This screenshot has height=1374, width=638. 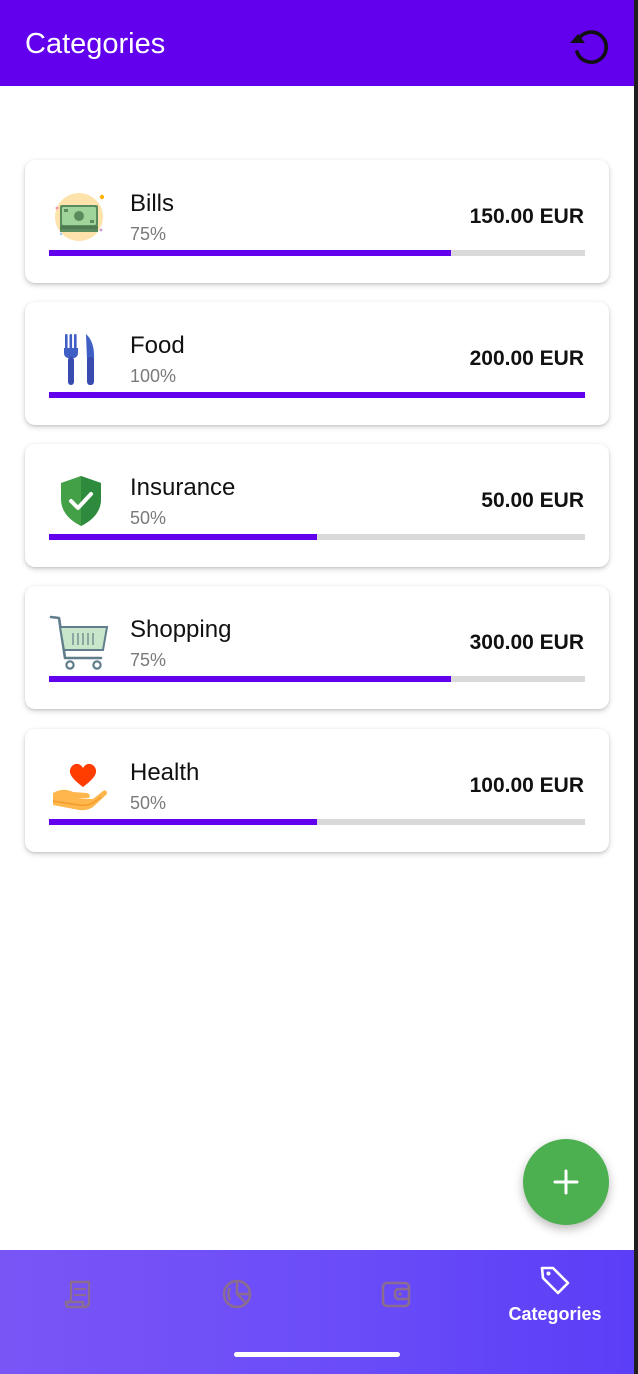 I want to click on category-amount: 50.00 EUR, so click(x=532, y=500).